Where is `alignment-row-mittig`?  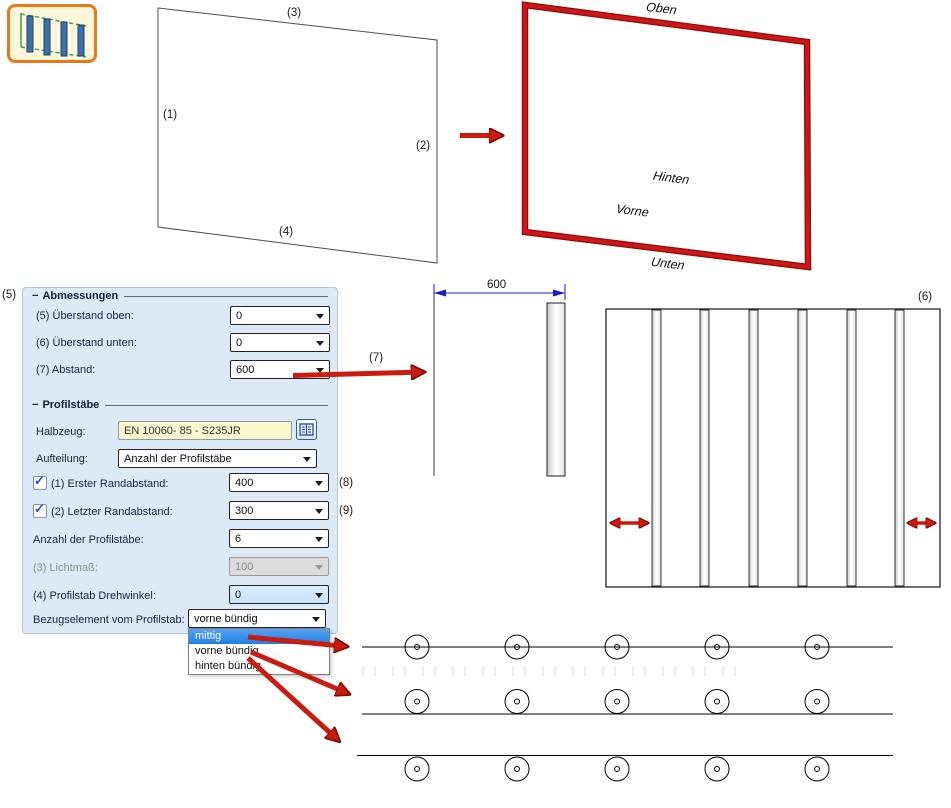 alignment-row-mittig is located at coordinates (627, 647).